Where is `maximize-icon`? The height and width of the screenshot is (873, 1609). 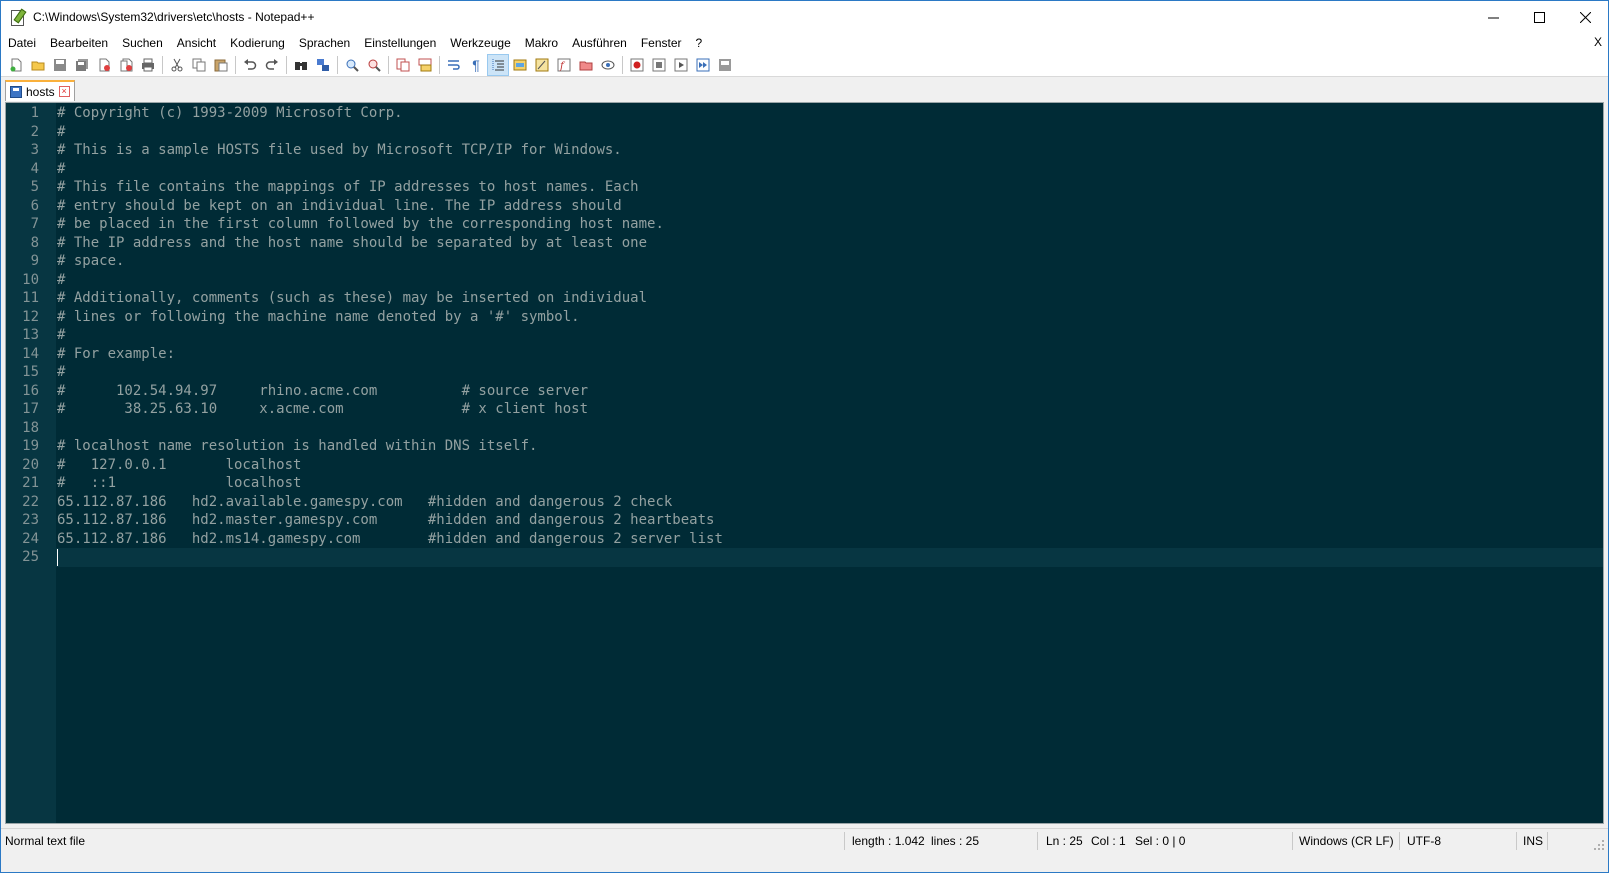 maximize-icon is located at coordinates (1539, 17).